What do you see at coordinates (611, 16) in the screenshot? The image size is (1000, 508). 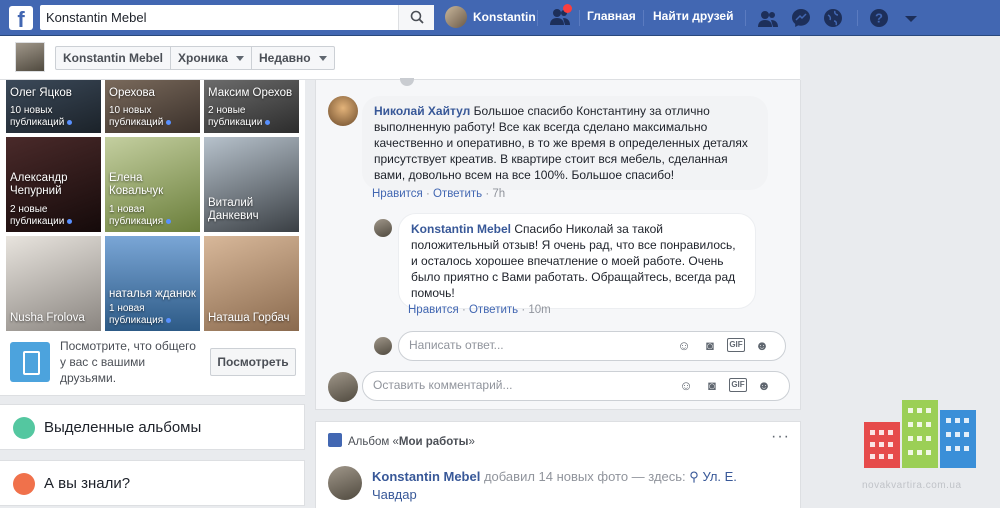 I see `home-link: Главная` at bounding box center [611, 16].